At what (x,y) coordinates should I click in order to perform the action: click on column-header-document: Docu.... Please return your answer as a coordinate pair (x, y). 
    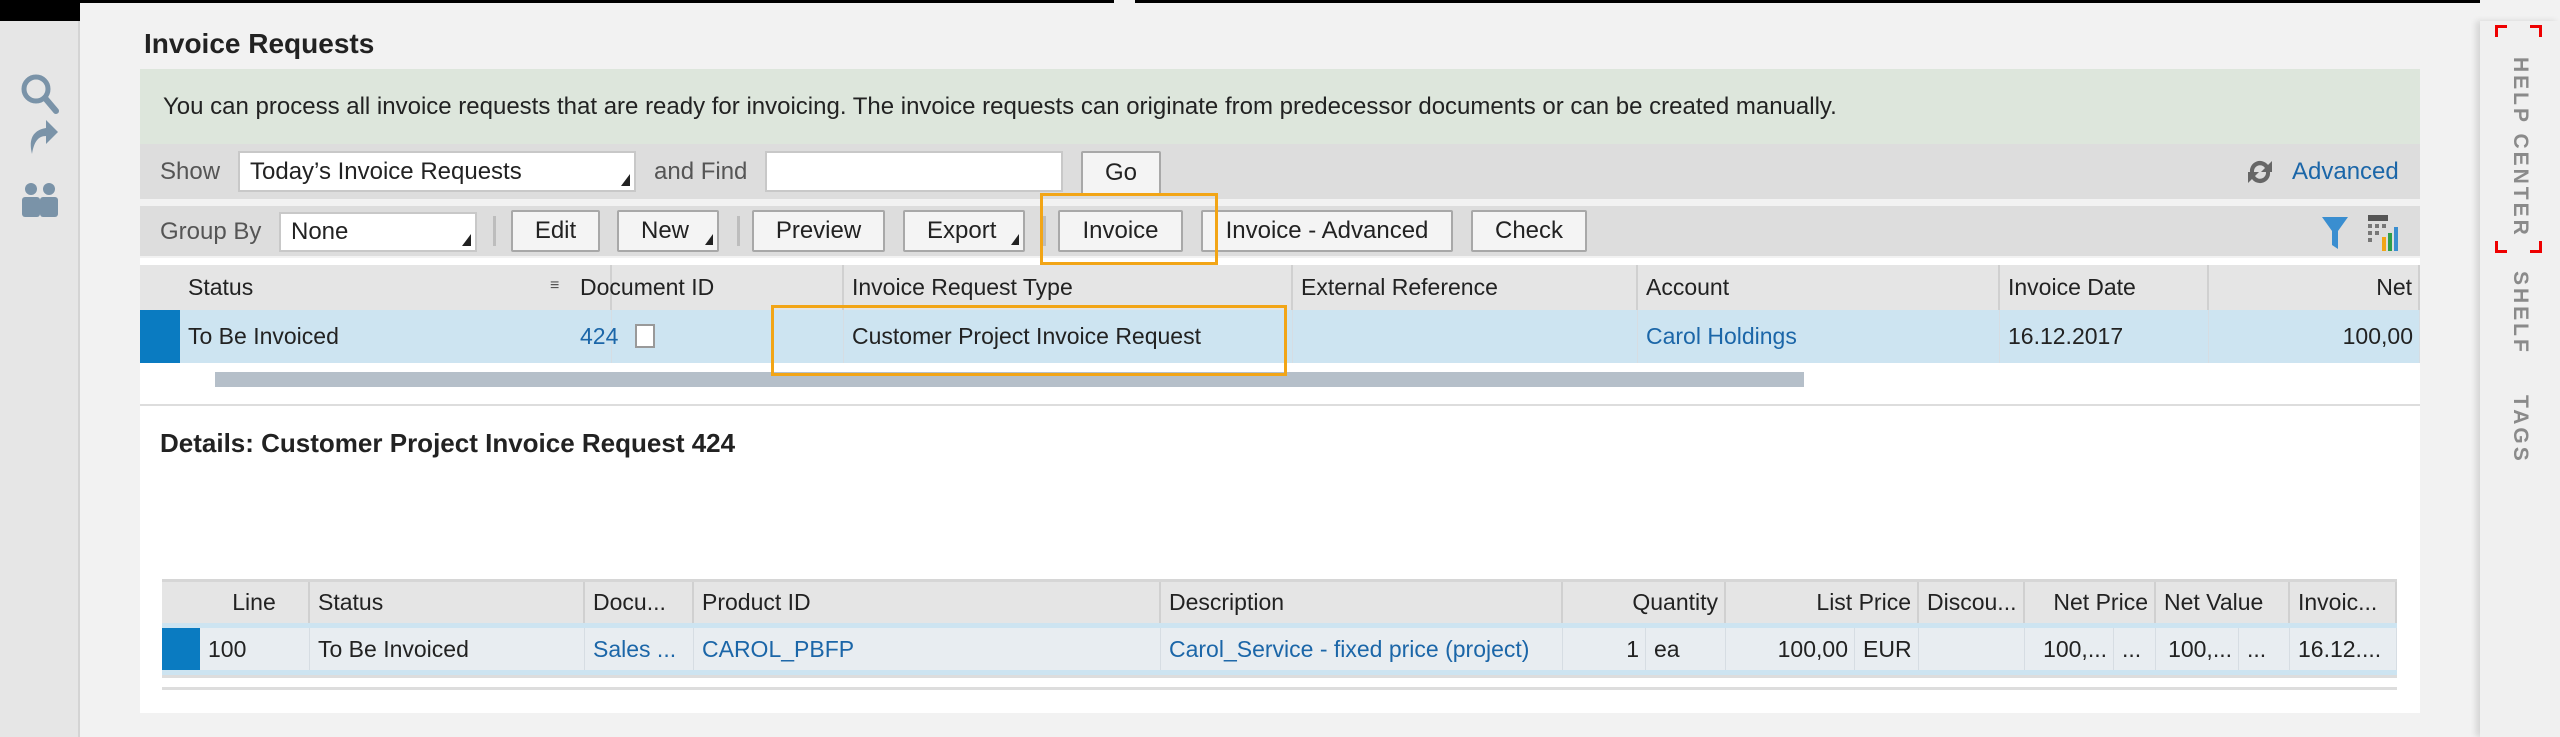
    Looking at the image, I should click on (639, 602).